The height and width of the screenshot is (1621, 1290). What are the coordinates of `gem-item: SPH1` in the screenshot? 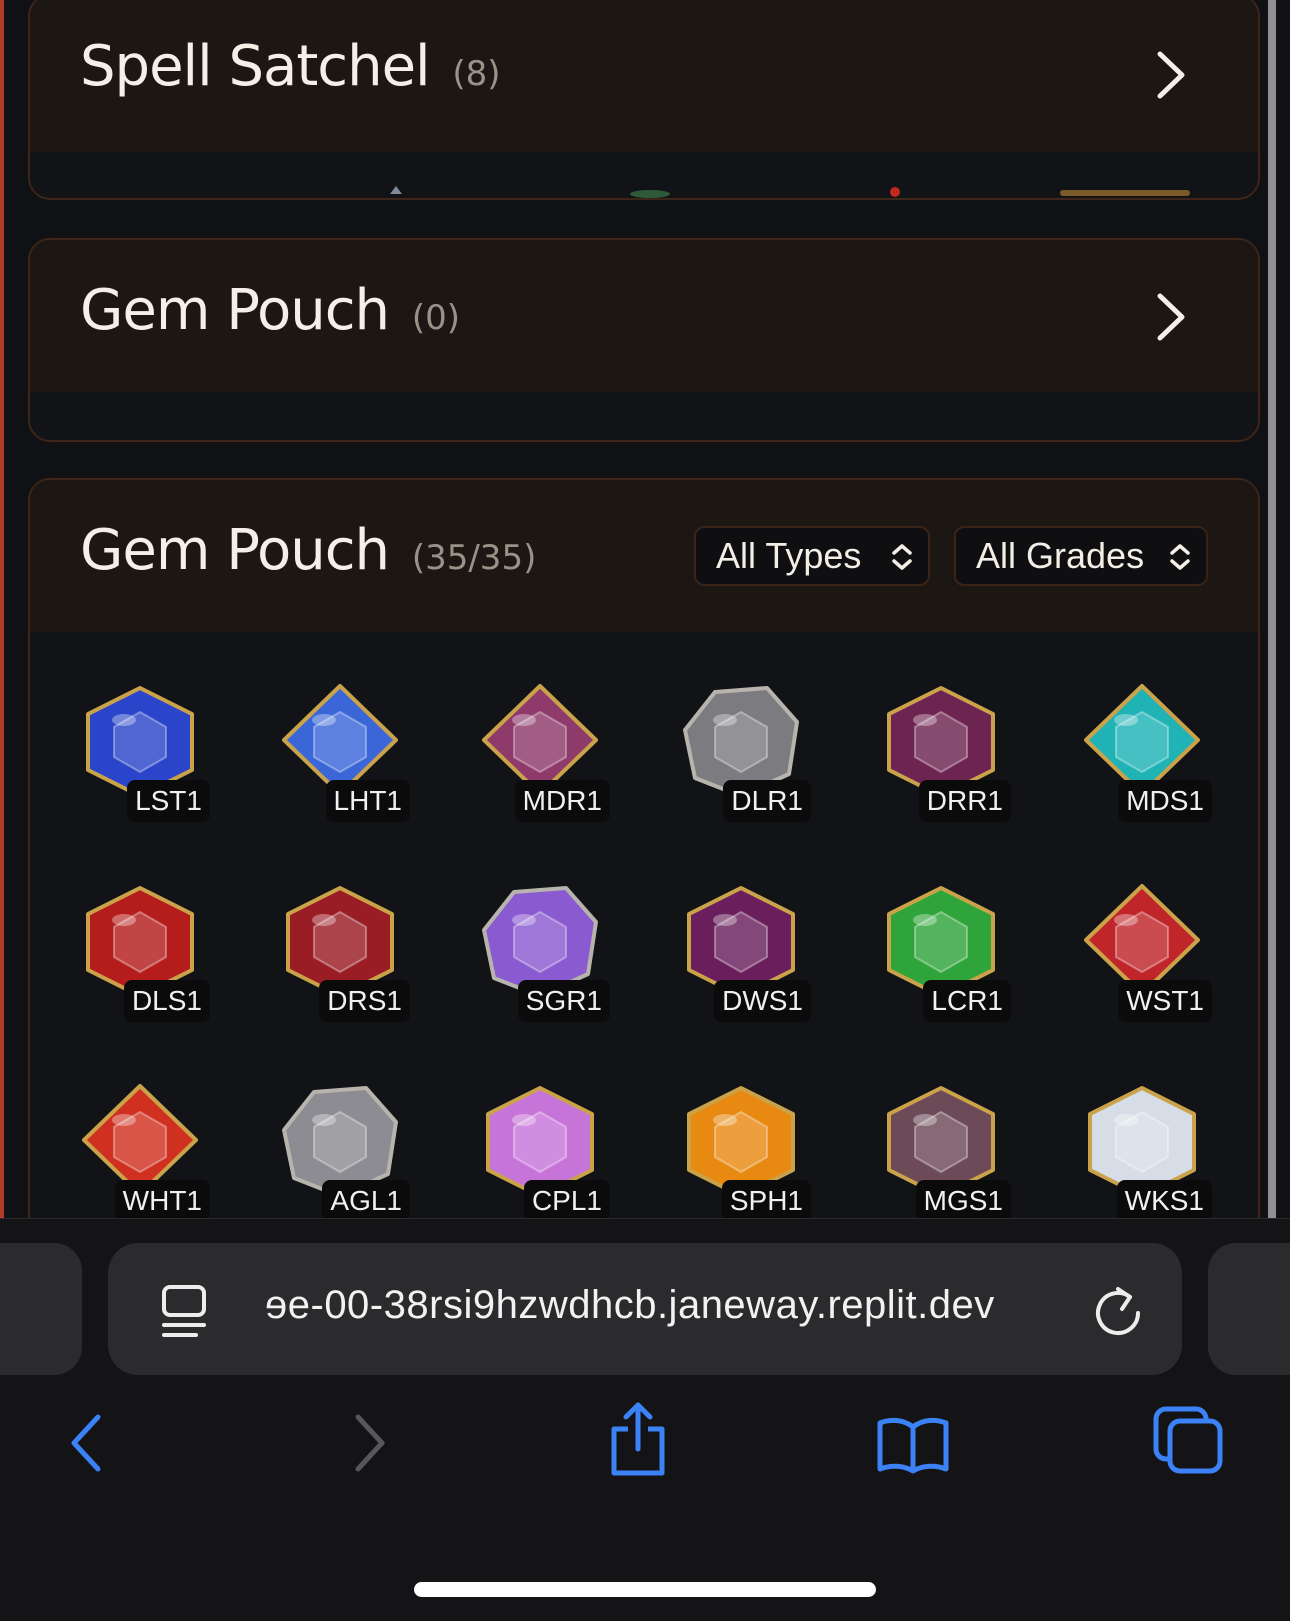 It's located at (746, 1150).